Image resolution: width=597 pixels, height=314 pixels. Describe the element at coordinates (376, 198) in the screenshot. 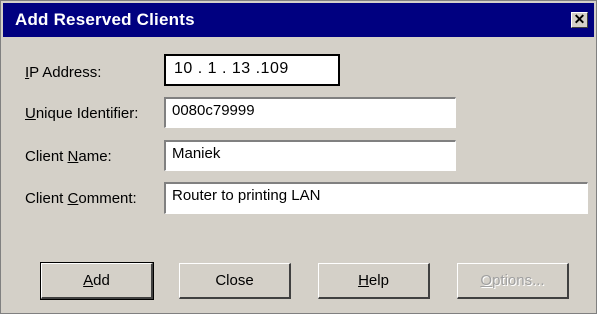

I see `client-comment-input: Router to printing LAN` at that location.